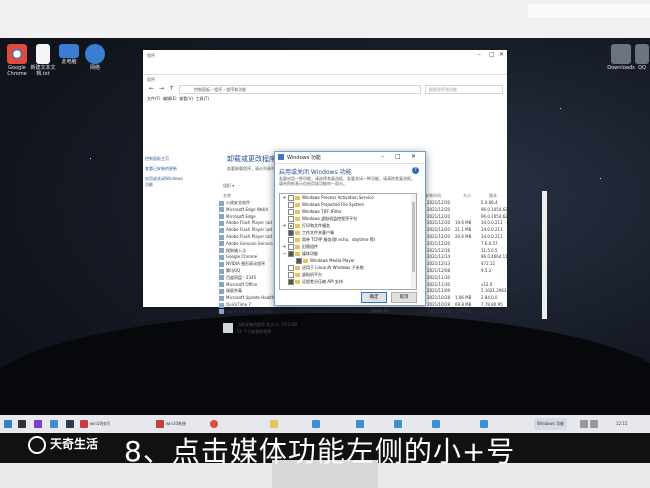 This screenshot has width=650, height=488. I want to click on program-size: 19.6 MB, so click(463, 223).